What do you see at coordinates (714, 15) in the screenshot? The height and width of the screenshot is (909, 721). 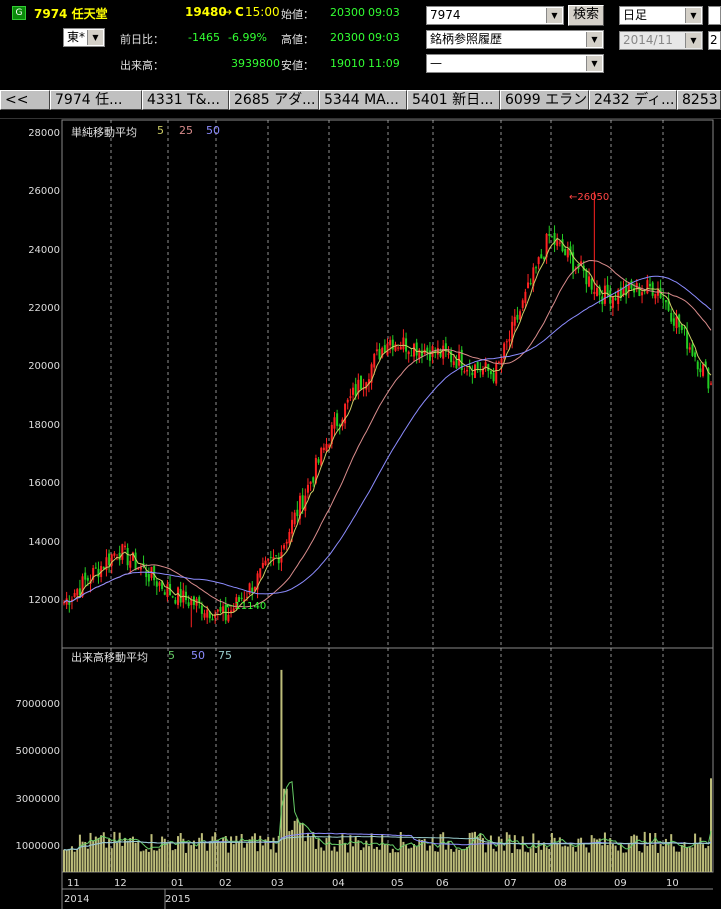 I see `period-extra-button` at bounding box center [714, 15].